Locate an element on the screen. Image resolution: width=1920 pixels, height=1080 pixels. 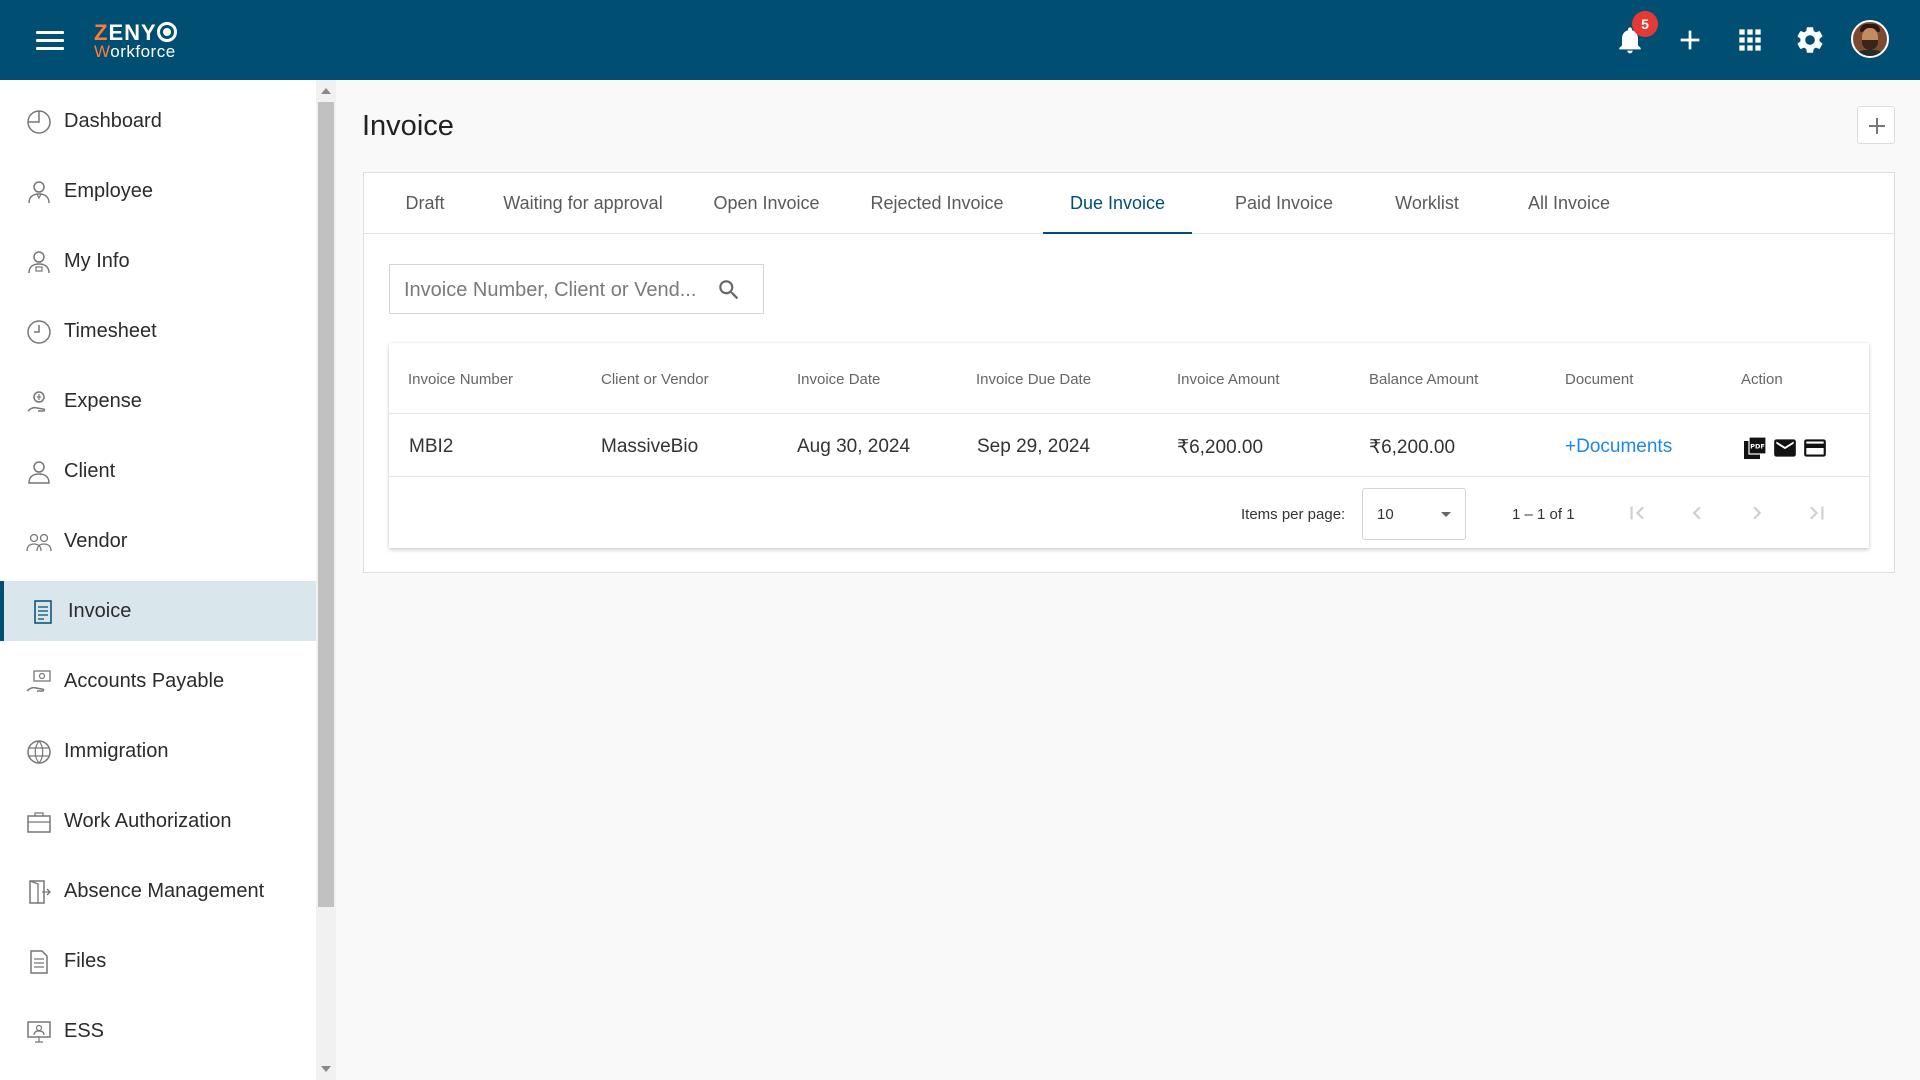
pdf-icon: PDF is located at coordinates (1755, 448).